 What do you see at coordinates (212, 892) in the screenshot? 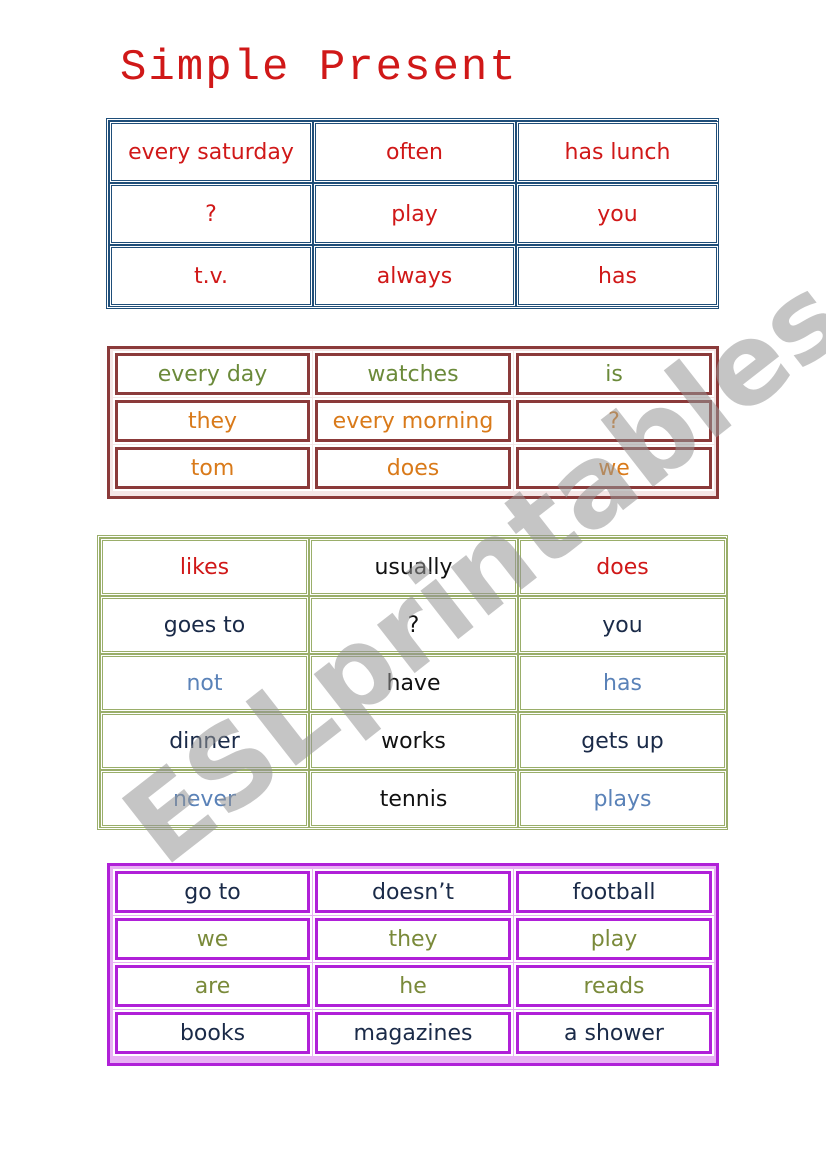
I see `word-cell: go to` at bounding box center [212, 892].